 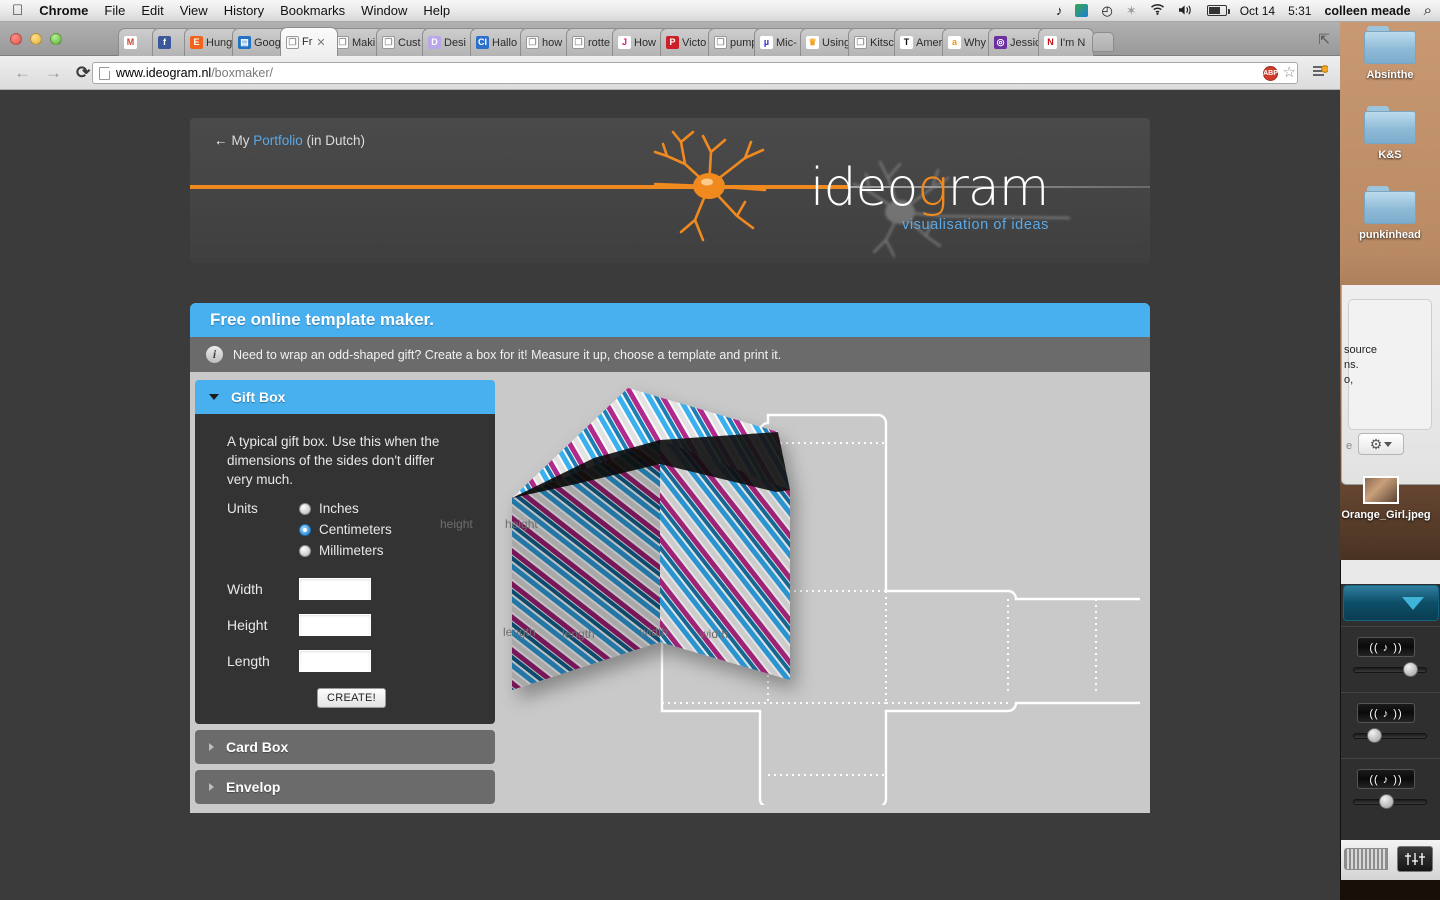 I want to click on portfolio-back-link: ← My Portfolio (in Dutch), so click(x=289, y=140).